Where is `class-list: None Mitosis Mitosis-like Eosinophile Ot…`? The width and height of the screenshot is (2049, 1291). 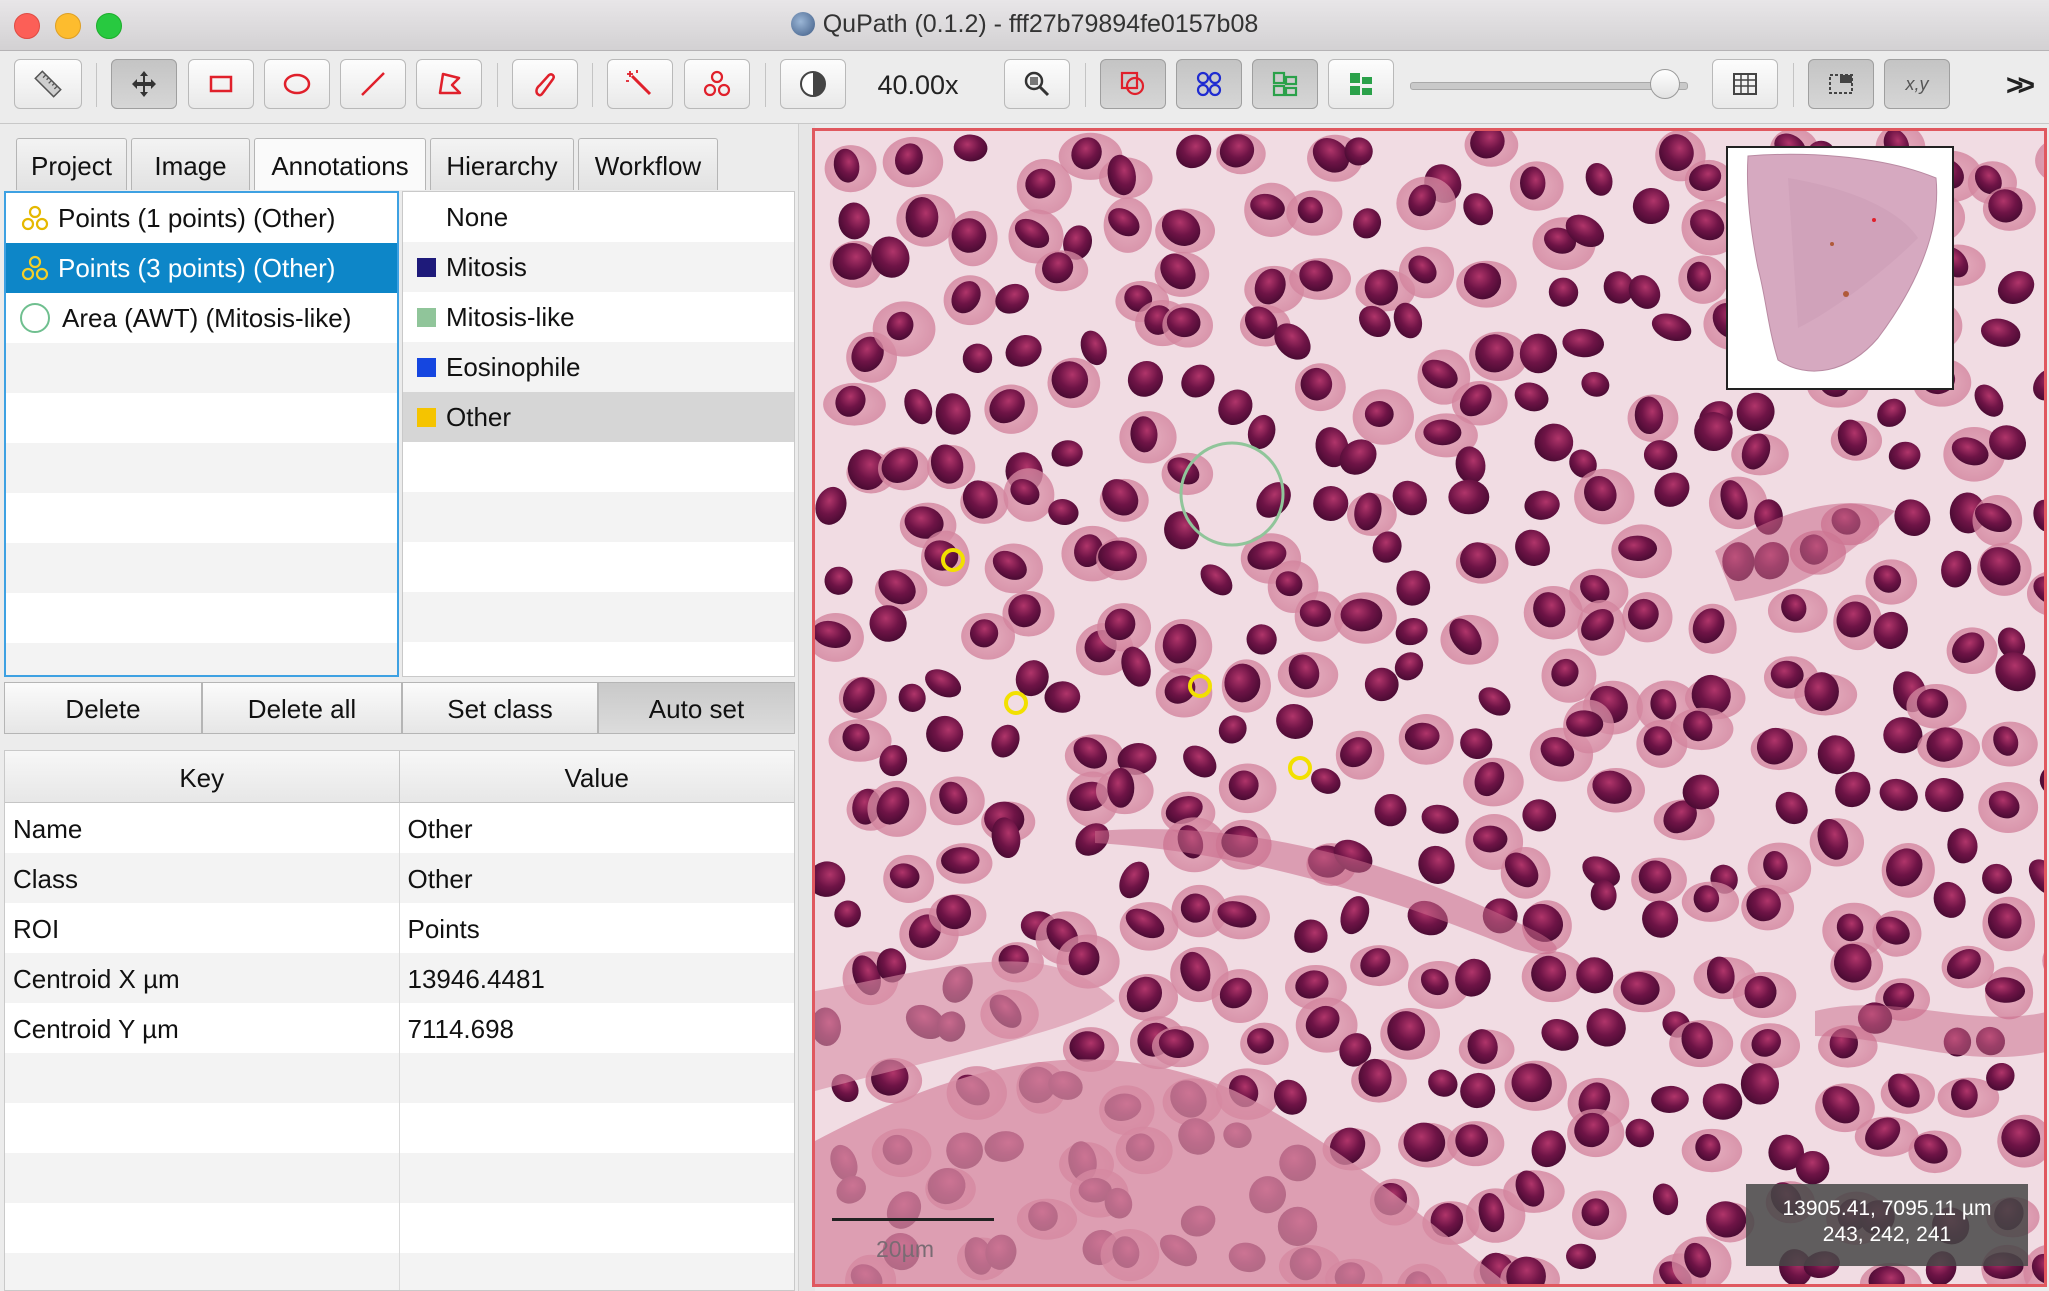
class-list: None Mitosis Mitosis-like Eosinophile Ot… is located at coordinates (598, 434).